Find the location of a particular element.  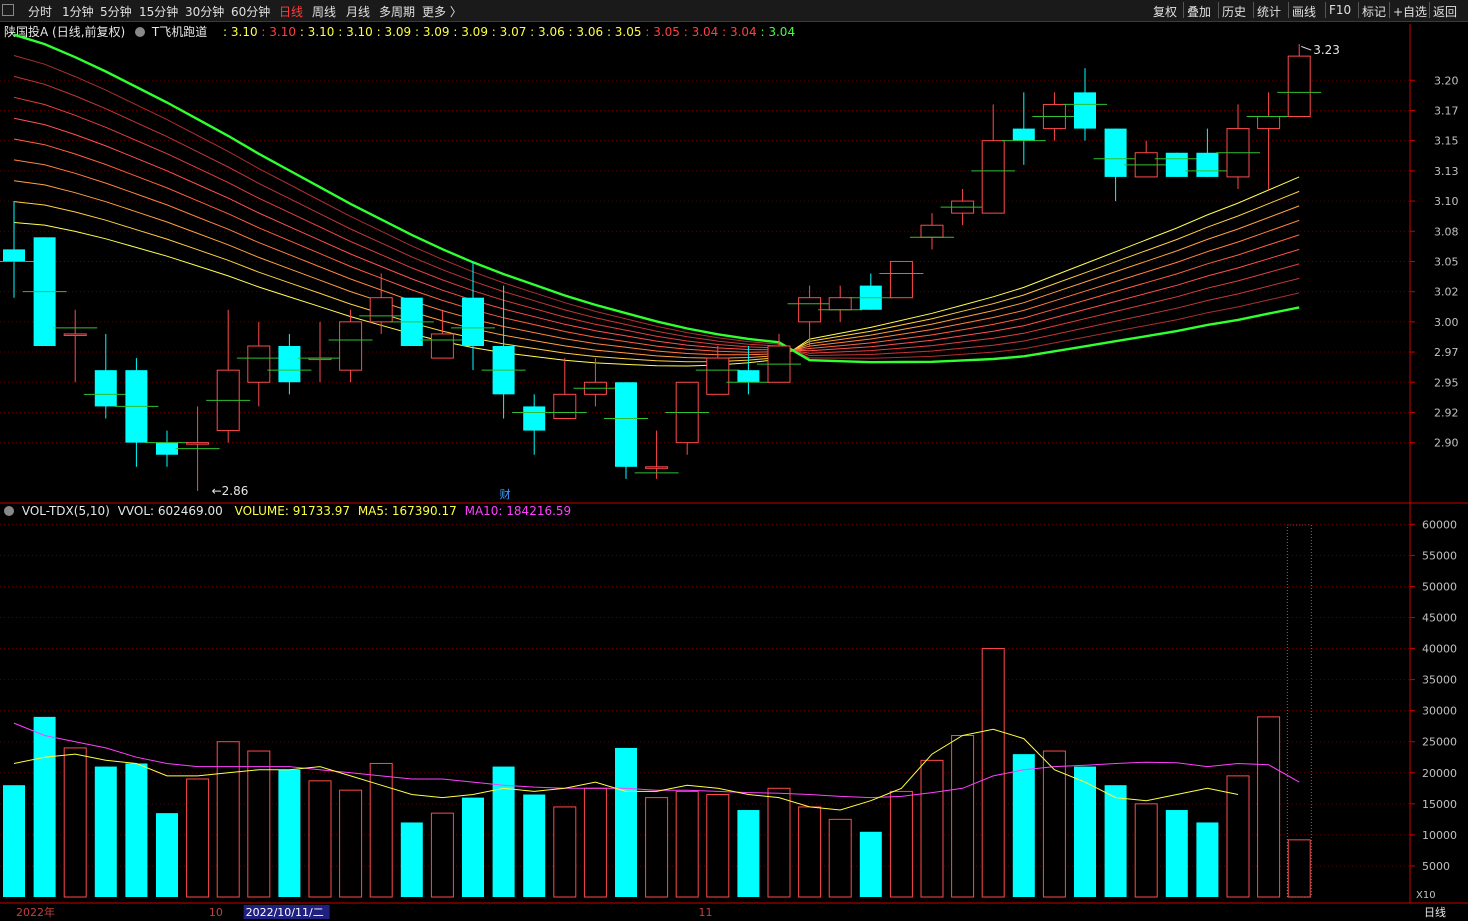

x-axis-label: 2022年 is located at coordinates (35, 912).